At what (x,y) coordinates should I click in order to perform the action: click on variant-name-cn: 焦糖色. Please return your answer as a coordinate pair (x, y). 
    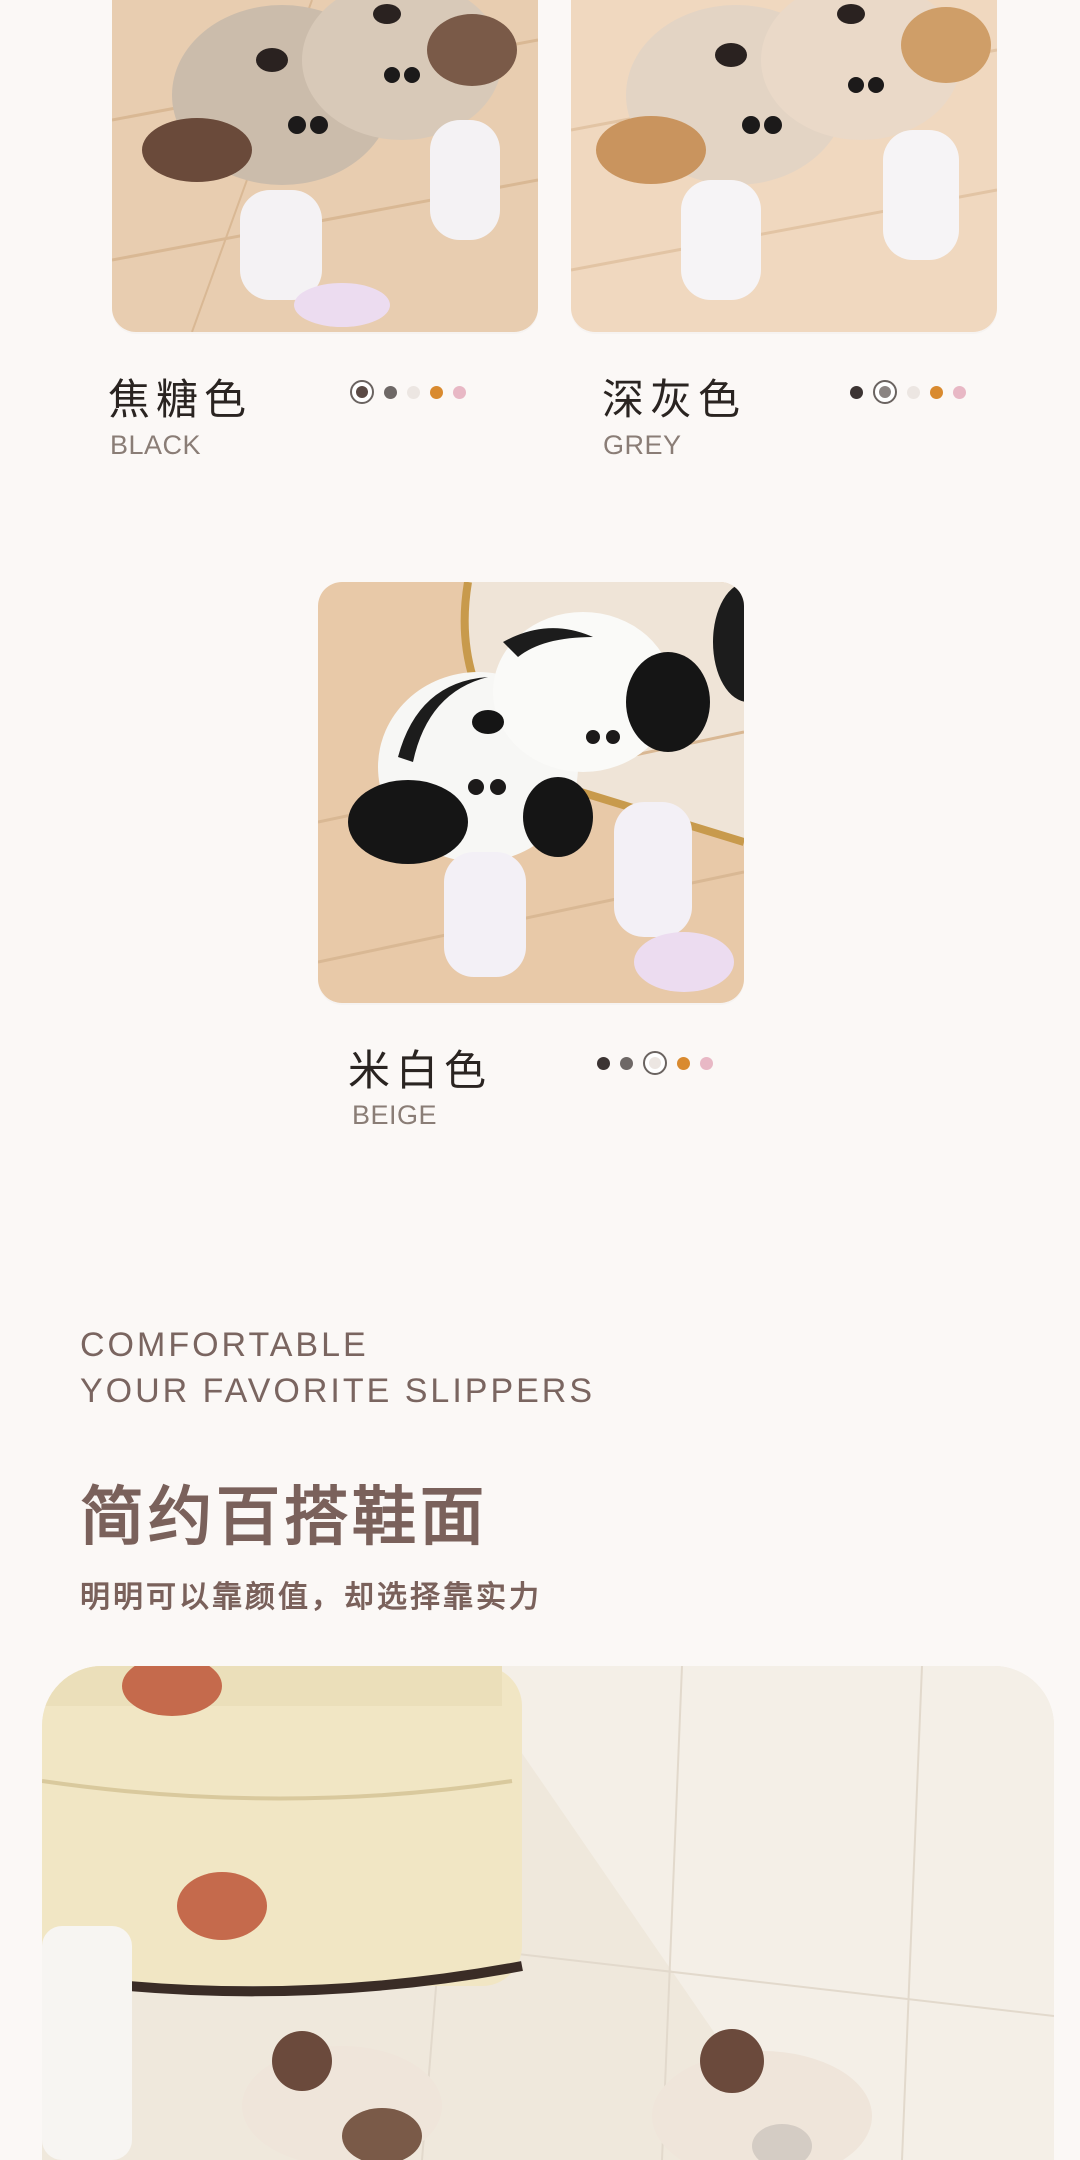
    Looking at the image, I should click on (180, 399).